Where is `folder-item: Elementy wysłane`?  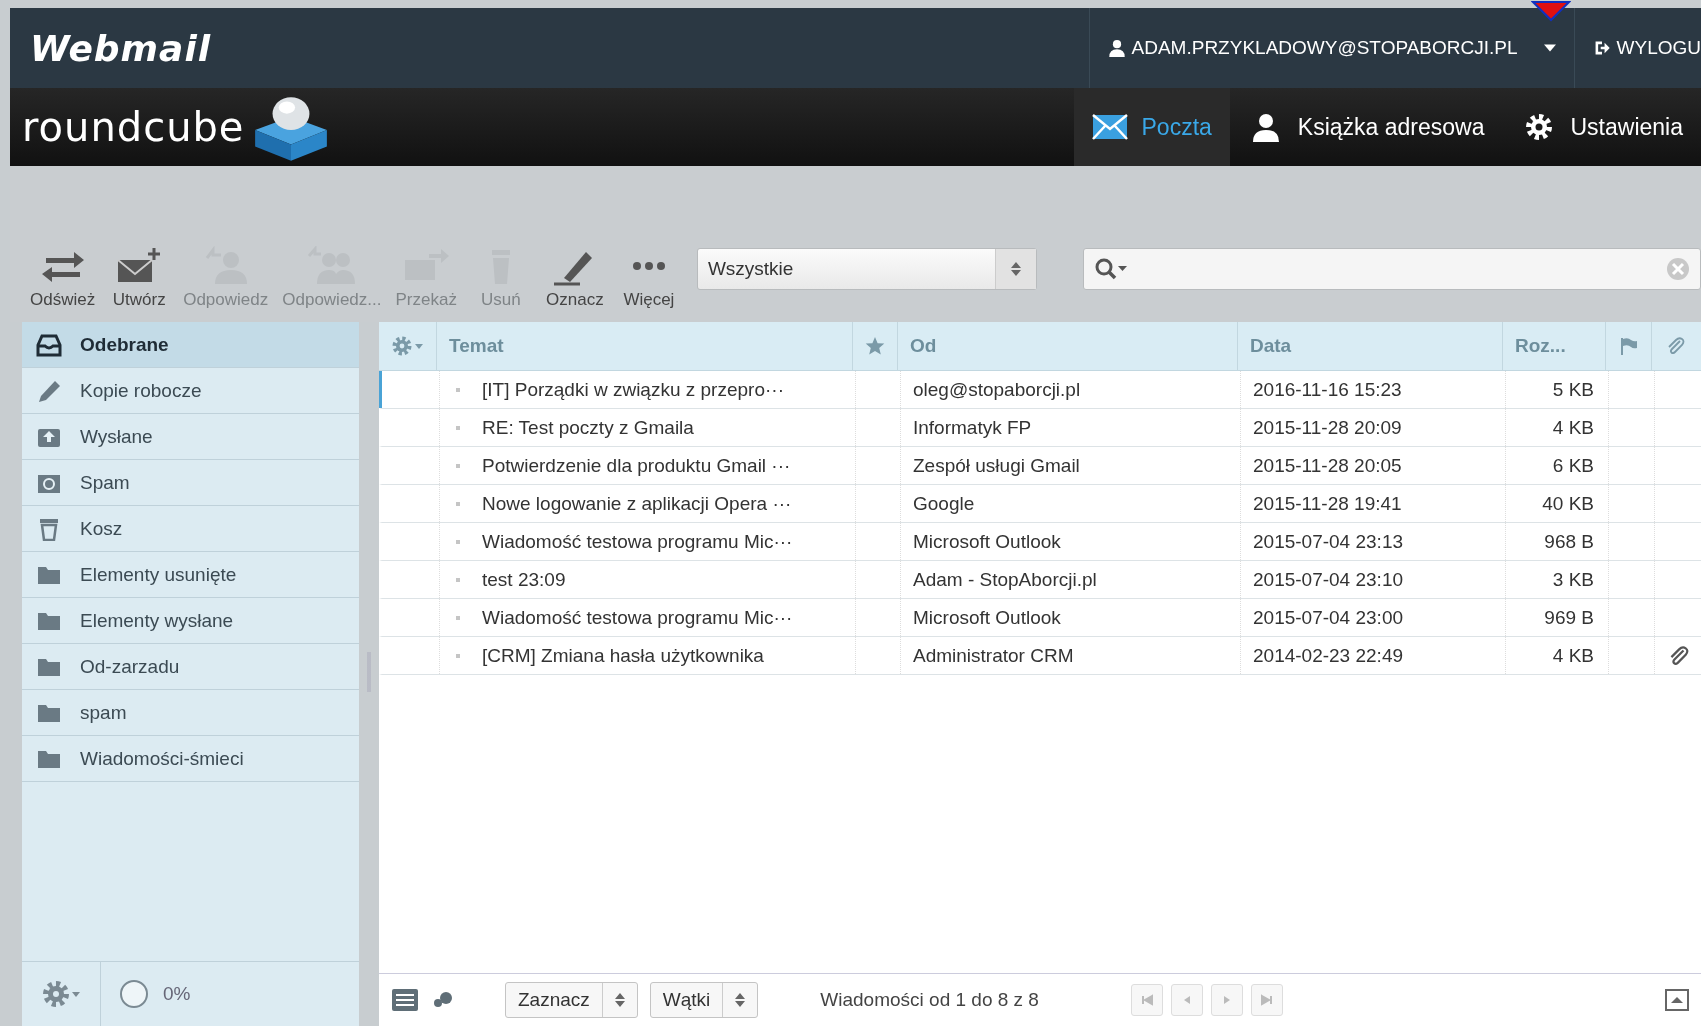
folder-item: Elementy wysłane is located at coordinates (191, 621).